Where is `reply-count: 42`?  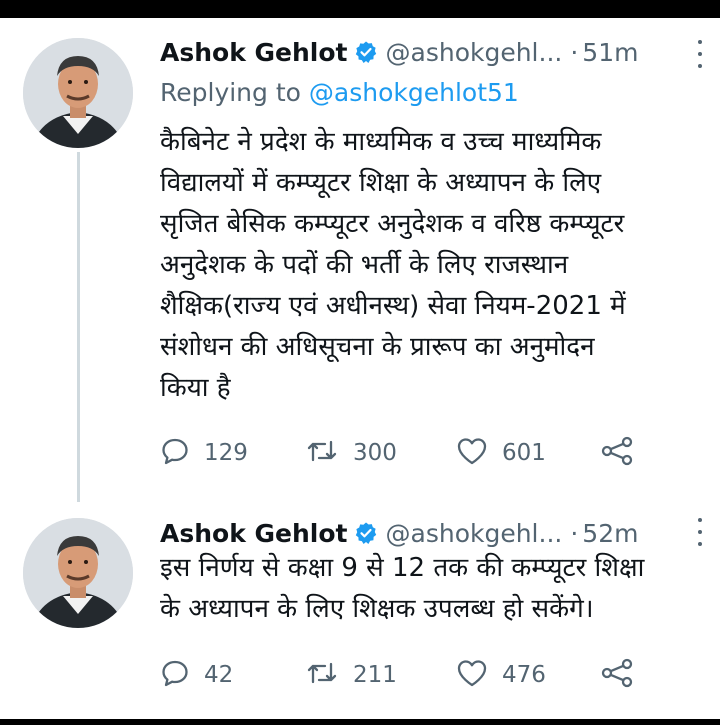
reply-count: 42 is located at coordinates (219, 675).